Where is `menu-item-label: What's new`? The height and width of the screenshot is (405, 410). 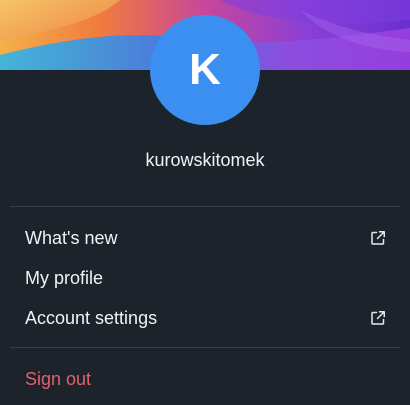
menu-item-label: What's new is located at coordinates (71, 237).